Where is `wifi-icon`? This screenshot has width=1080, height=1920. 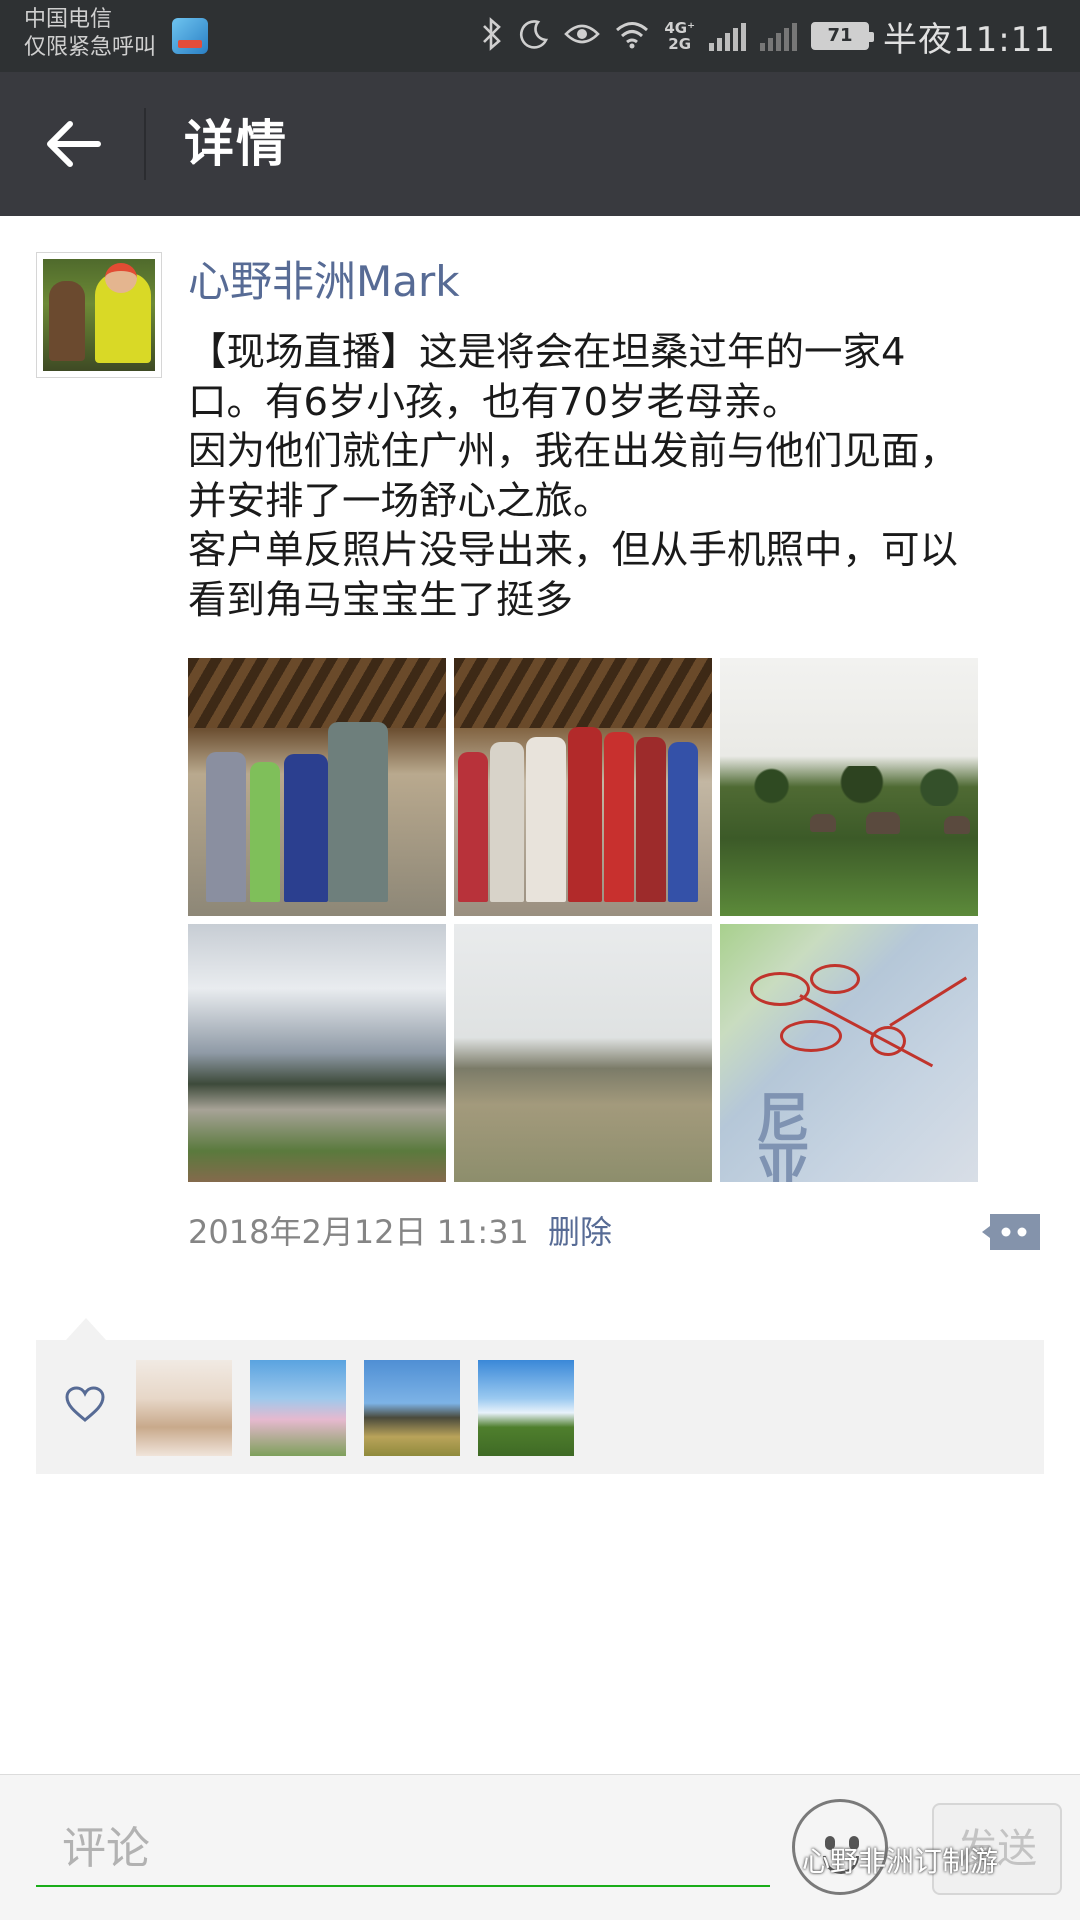
wifi-icon is located at coordinates (632, 36).